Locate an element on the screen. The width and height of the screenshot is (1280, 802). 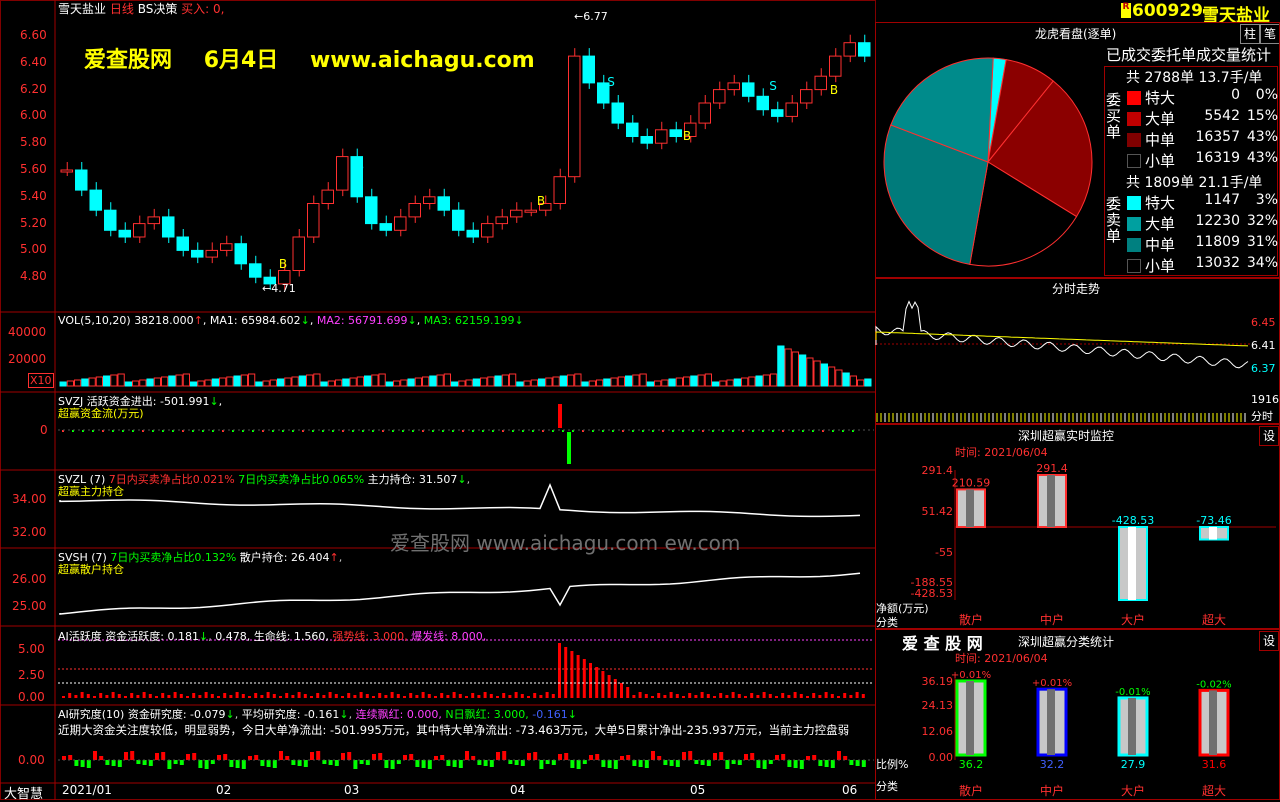
classify-time: 时间: 2021/06/04 is located at coordinates (1001, 658).